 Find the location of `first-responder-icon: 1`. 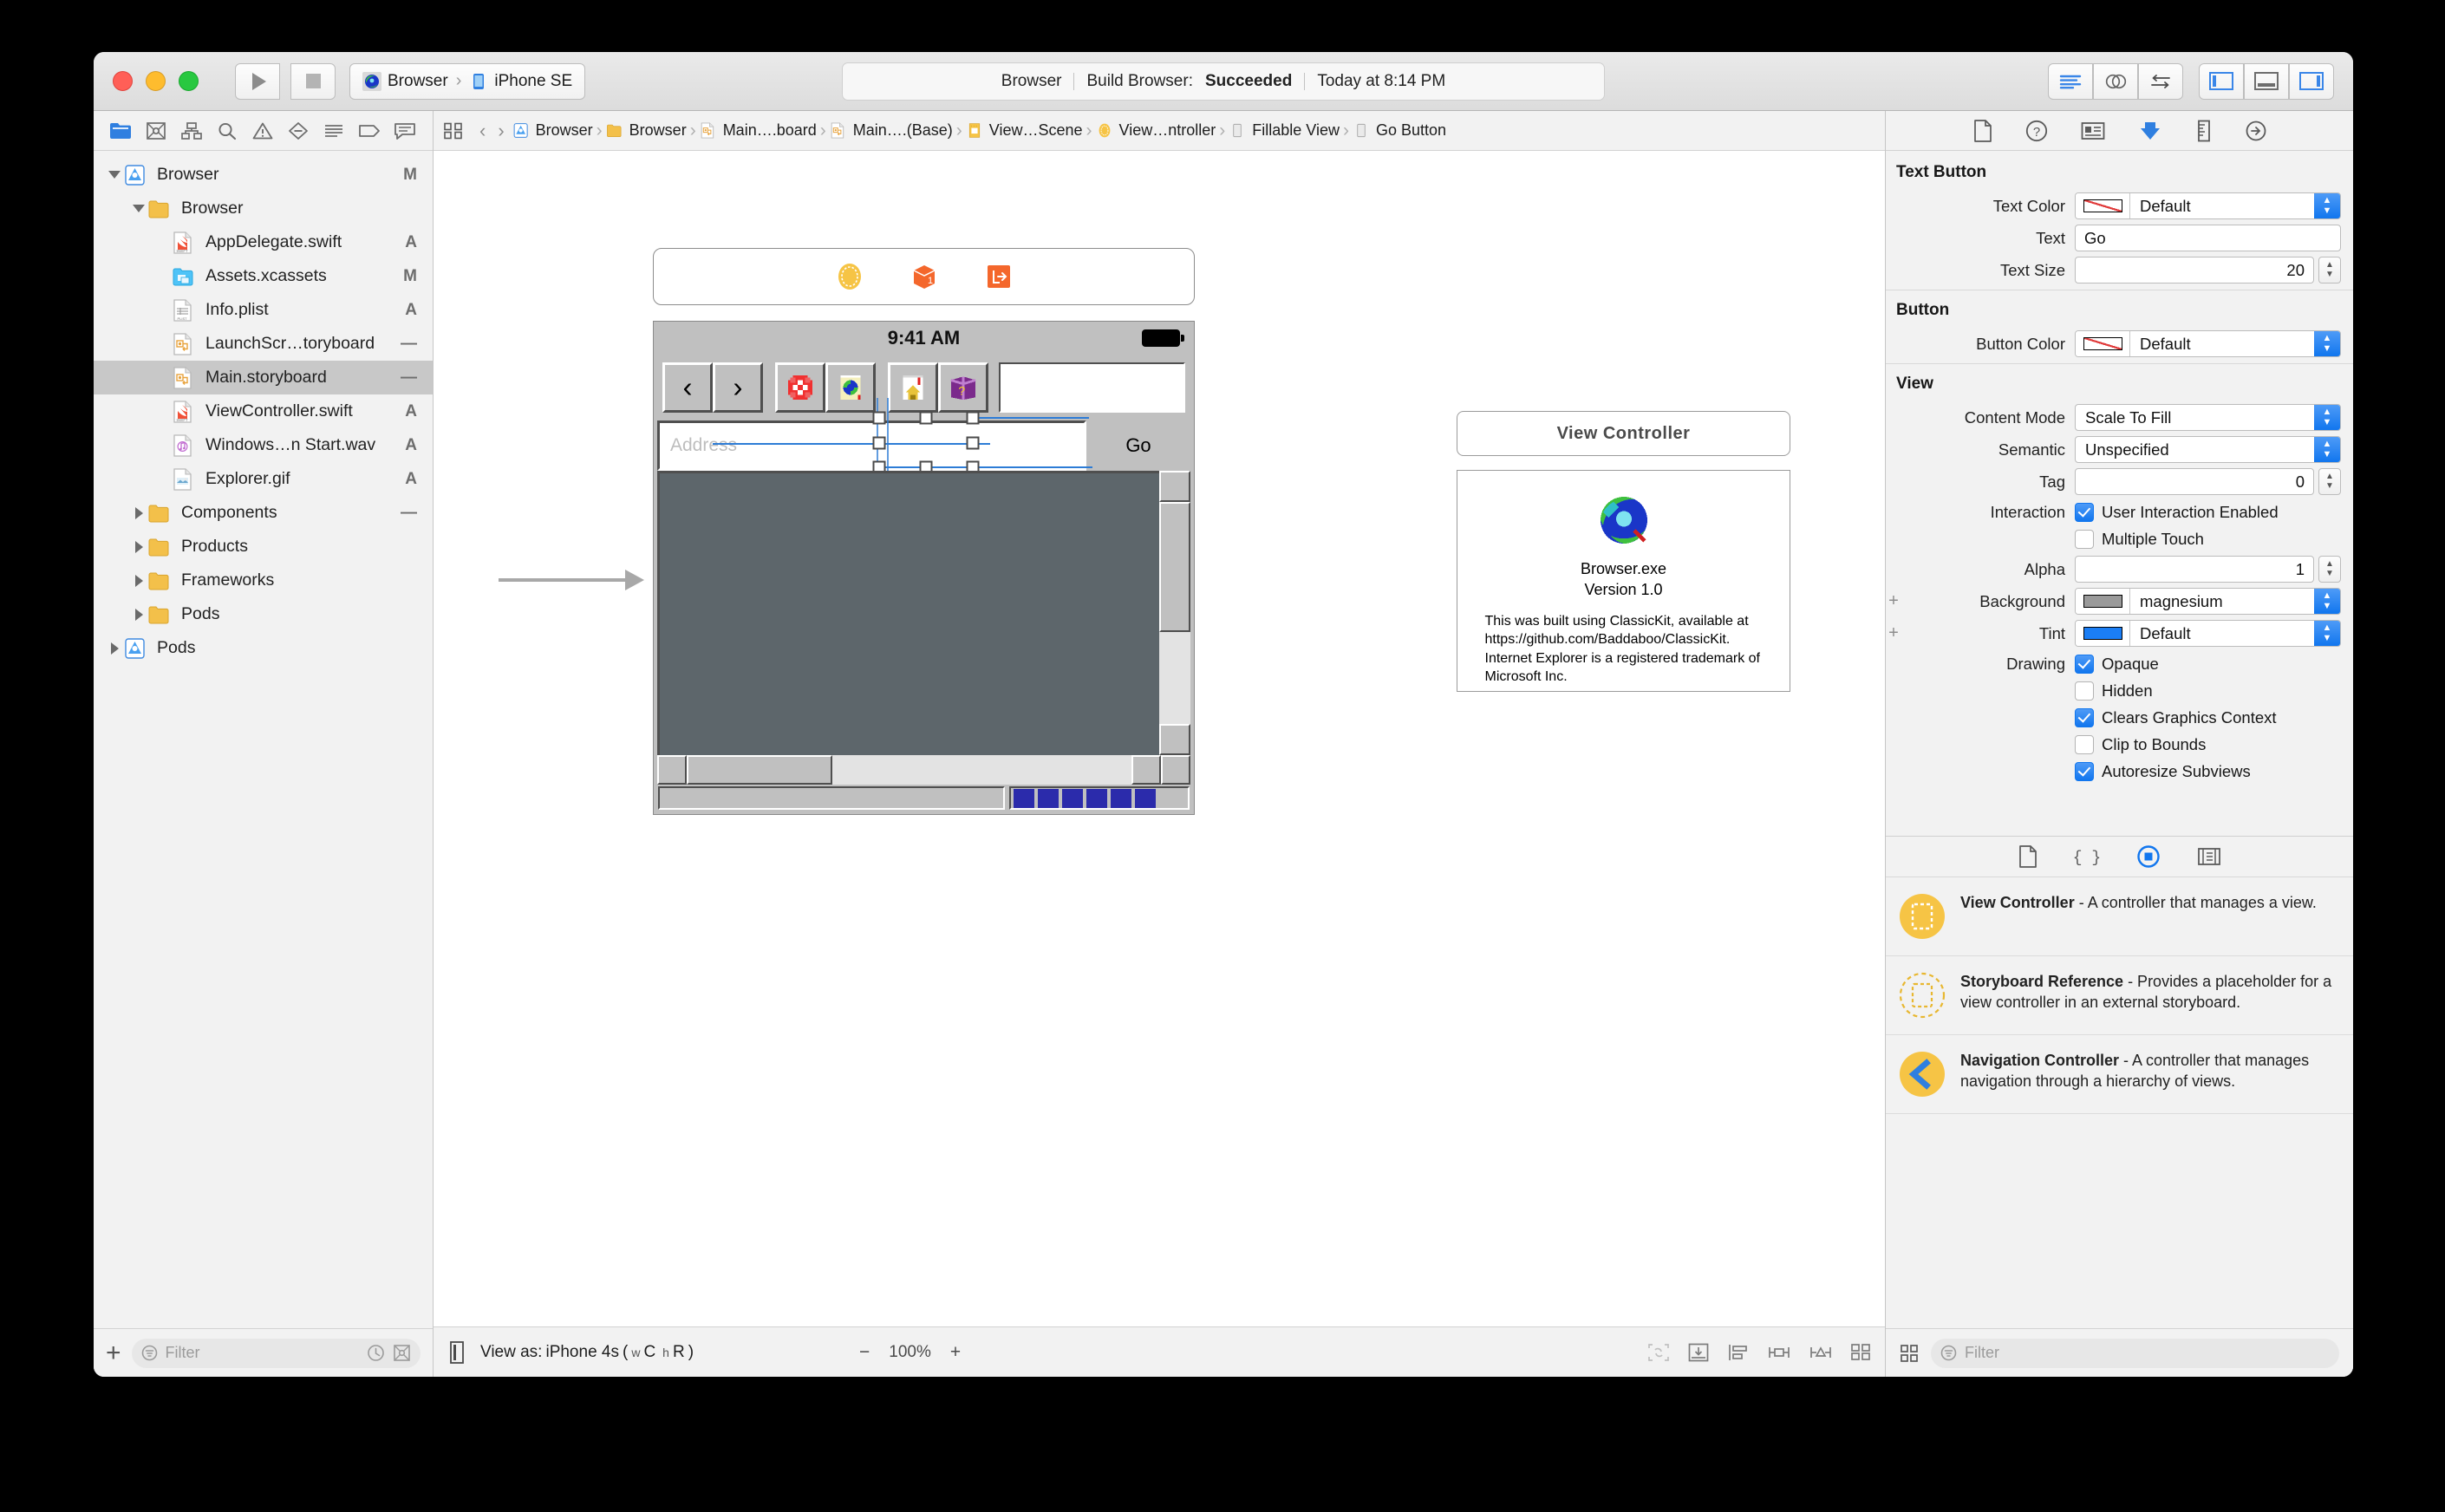

first-responder-icon: 1 is located at coordinates (925, 276).